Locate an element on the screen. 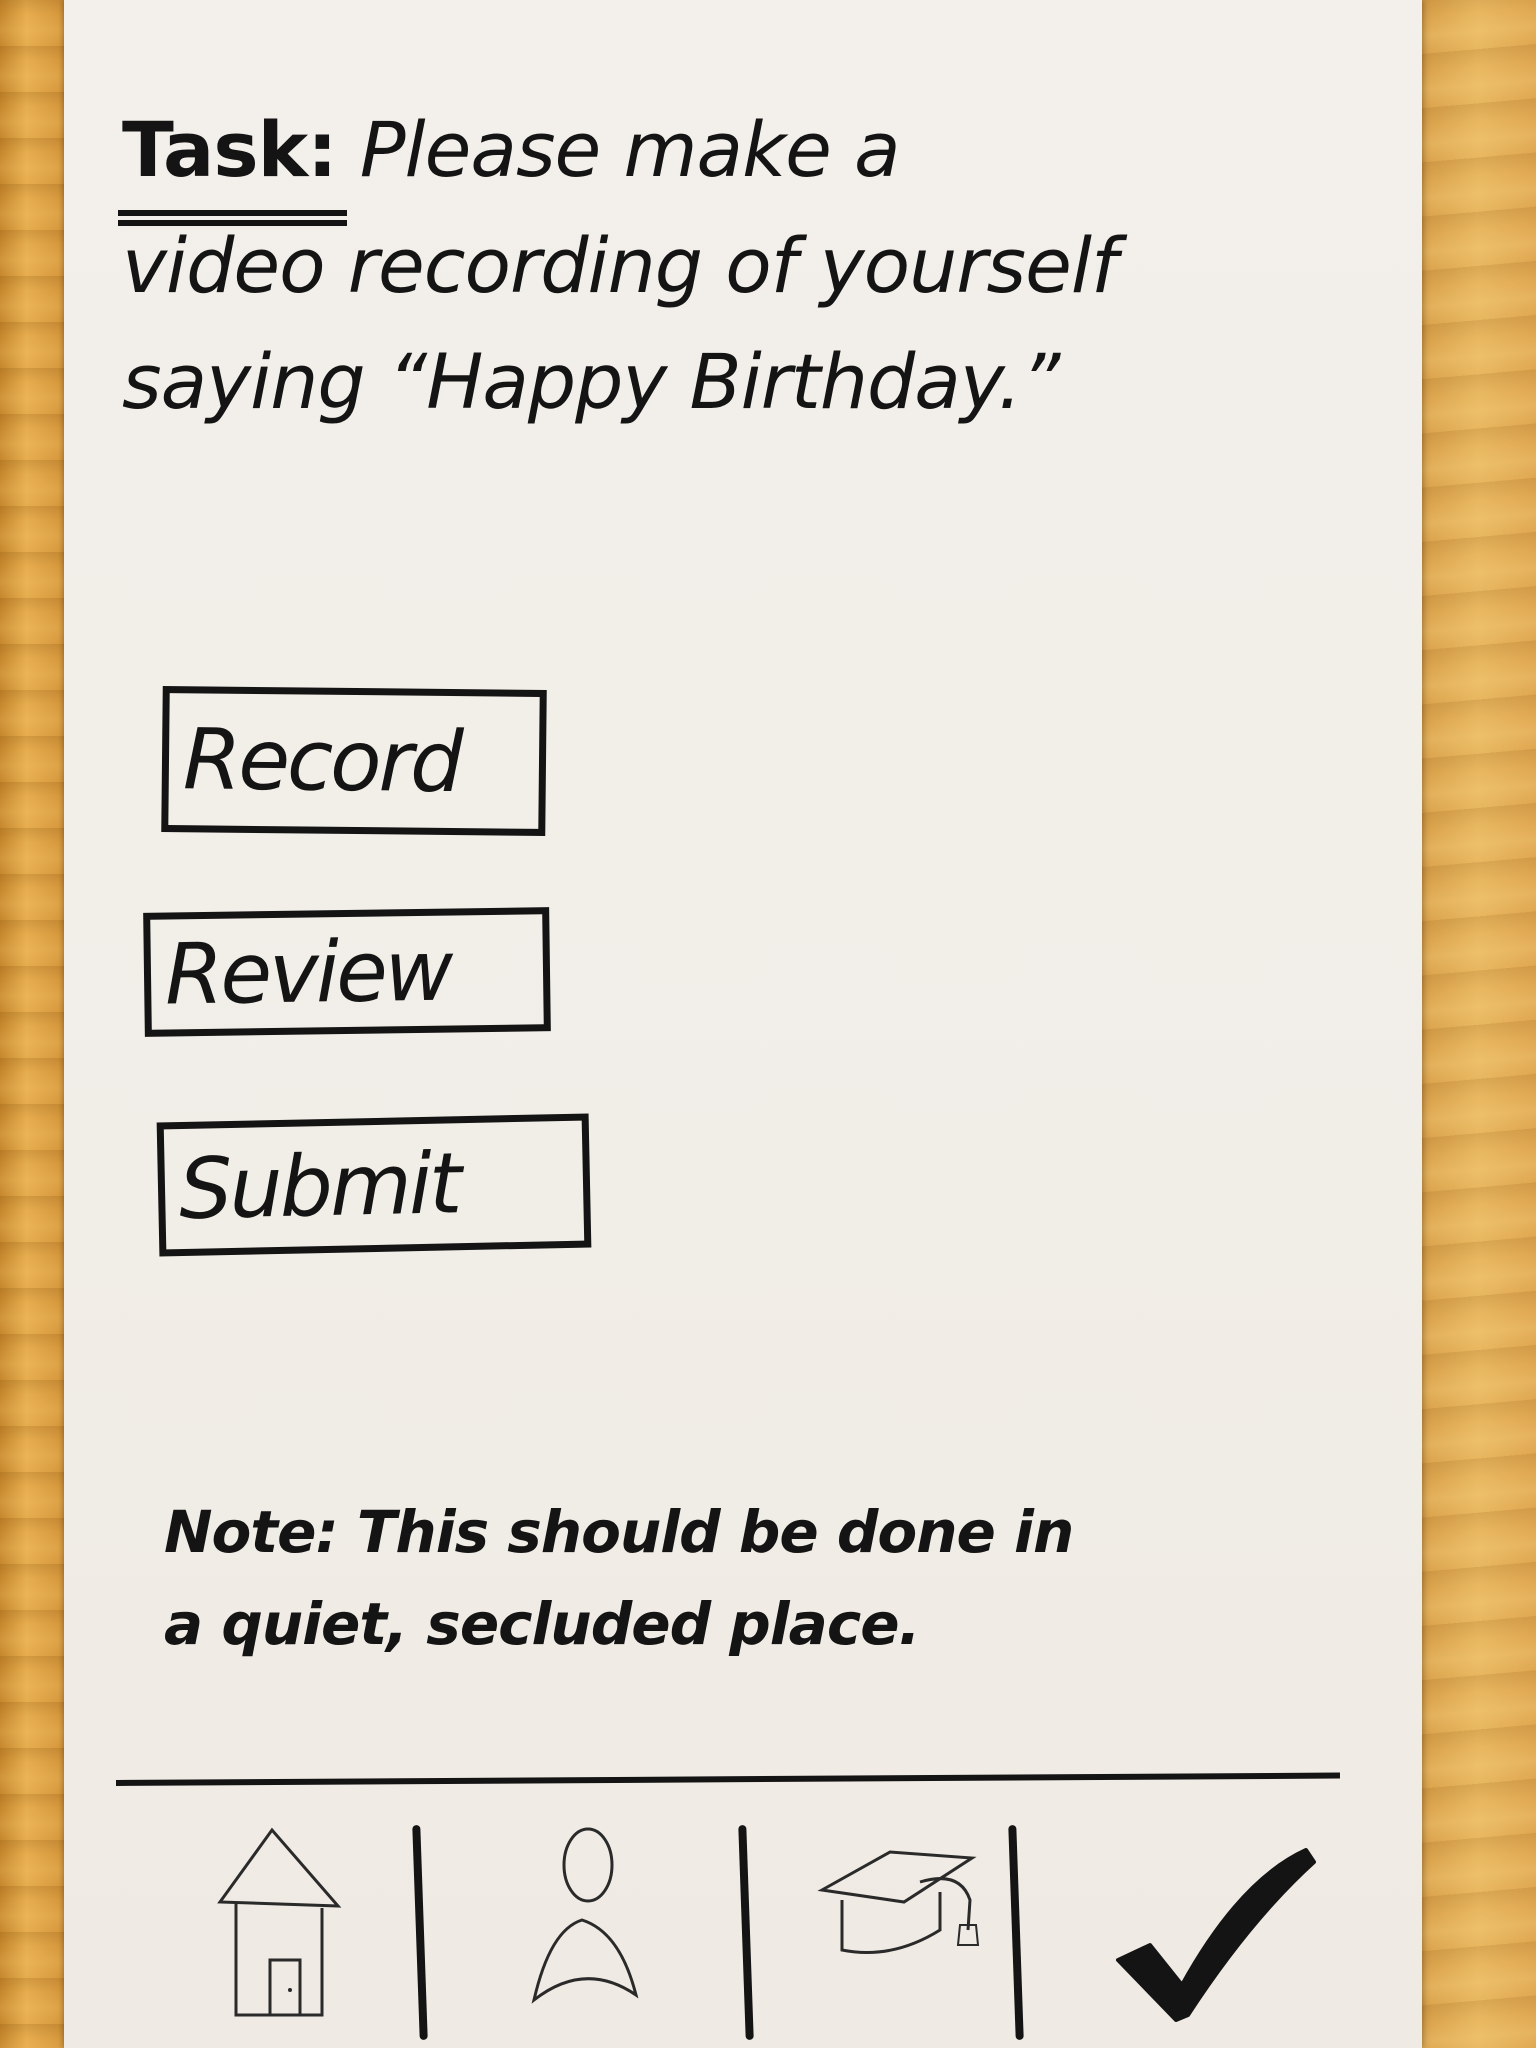  note-line-2: a quiet, secluded place. is located at coordinates (542, 1624).